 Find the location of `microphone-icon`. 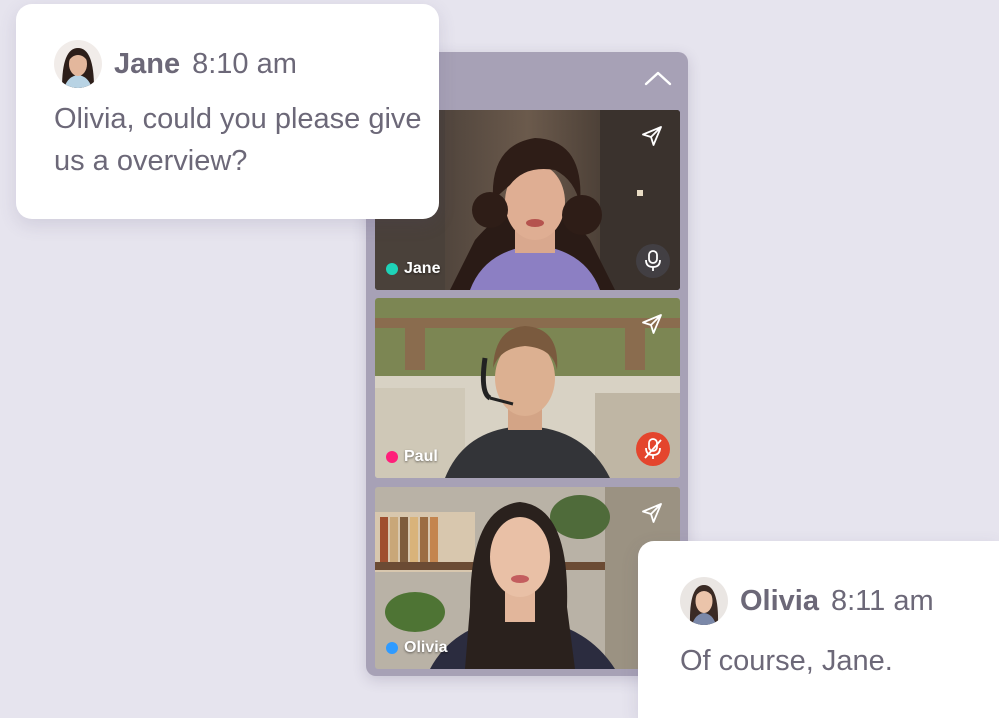

microphone-icon is located at coordinates (653, 260).